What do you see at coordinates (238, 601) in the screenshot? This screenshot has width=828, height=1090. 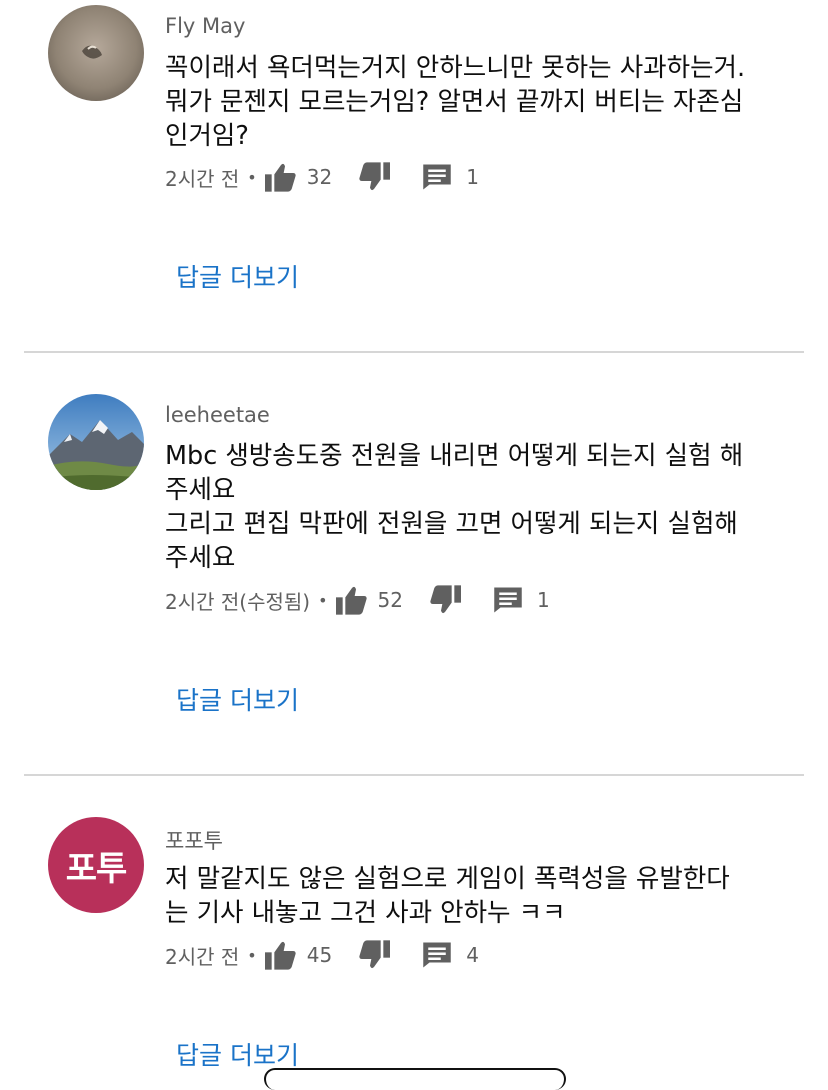 I see `comment-time: 2시간 전(수정됨)` at bounding box center [238, 601].